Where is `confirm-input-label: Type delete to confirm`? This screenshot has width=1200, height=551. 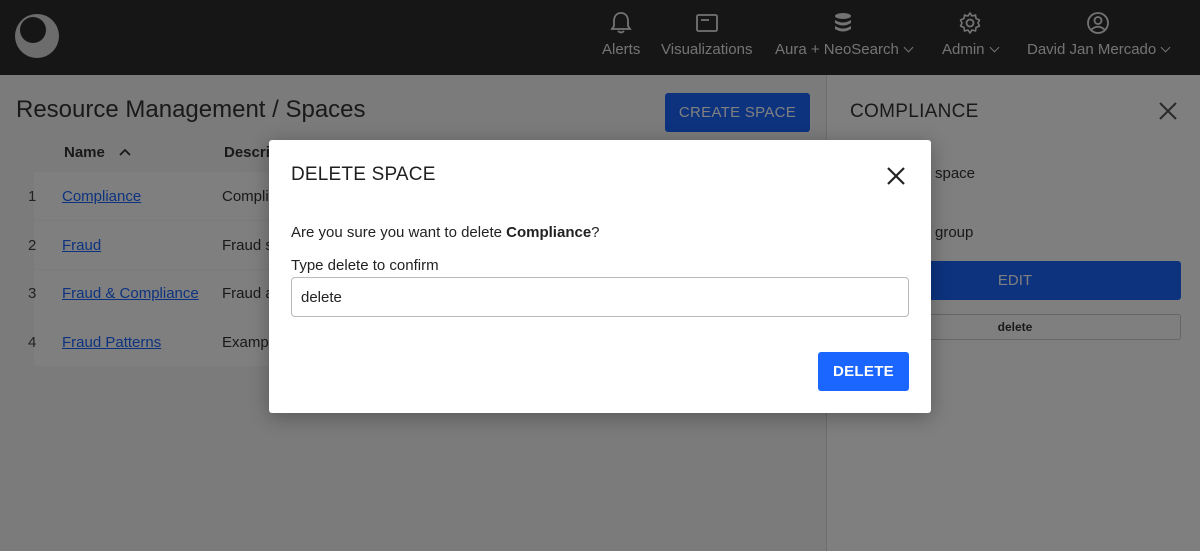
confirm-input-label: Type delete to confirm is located at coordinates (365, 265).